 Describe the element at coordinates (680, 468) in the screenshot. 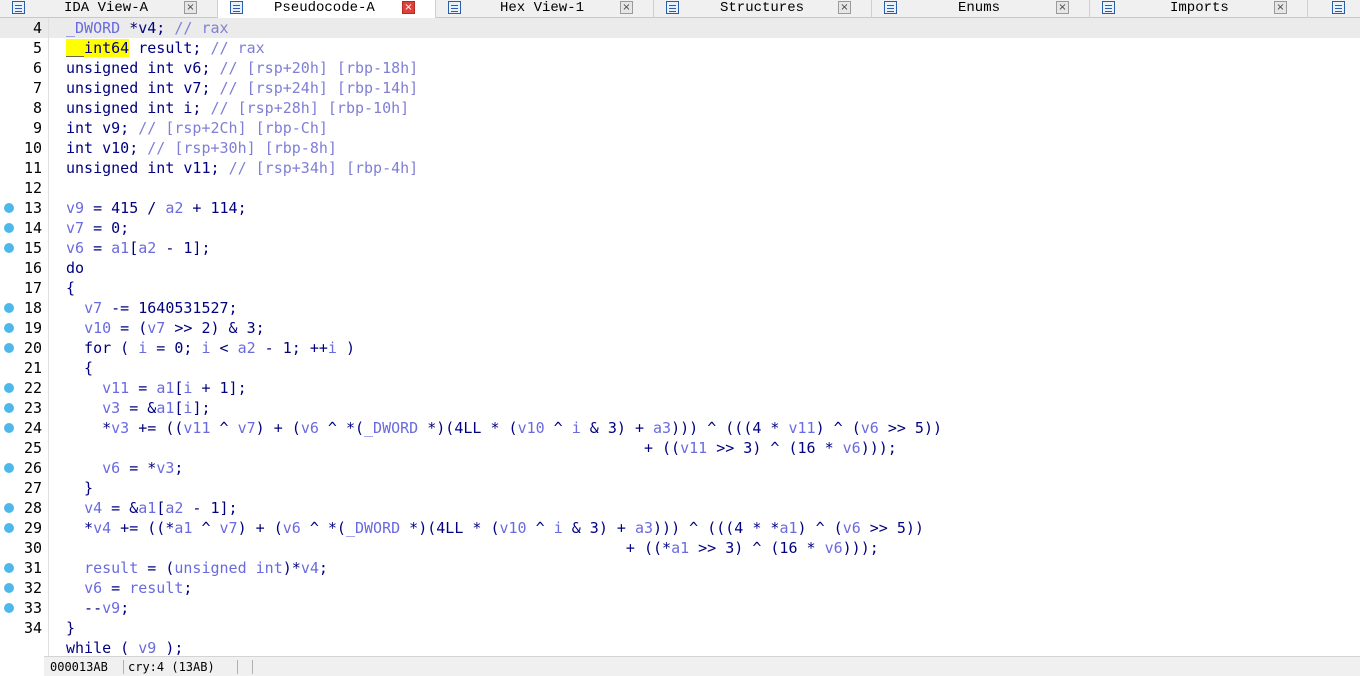

I see `code-line: 26 v6 = *v3;` at that location.